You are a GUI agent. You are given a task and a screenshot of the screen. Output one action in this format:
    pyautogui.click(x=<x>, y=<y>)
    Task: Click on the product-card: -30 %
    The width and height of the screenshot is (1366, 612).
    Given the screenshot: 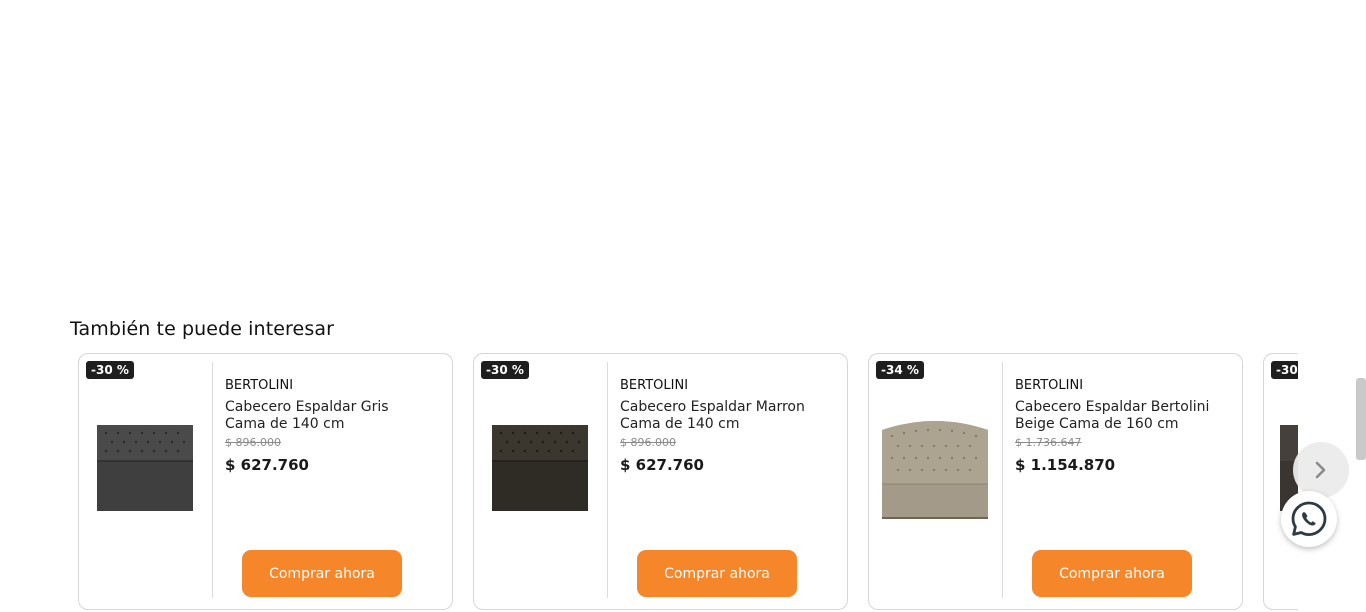 What is the action you would take?
    pyautogui.click(x=1280, y=481)
    